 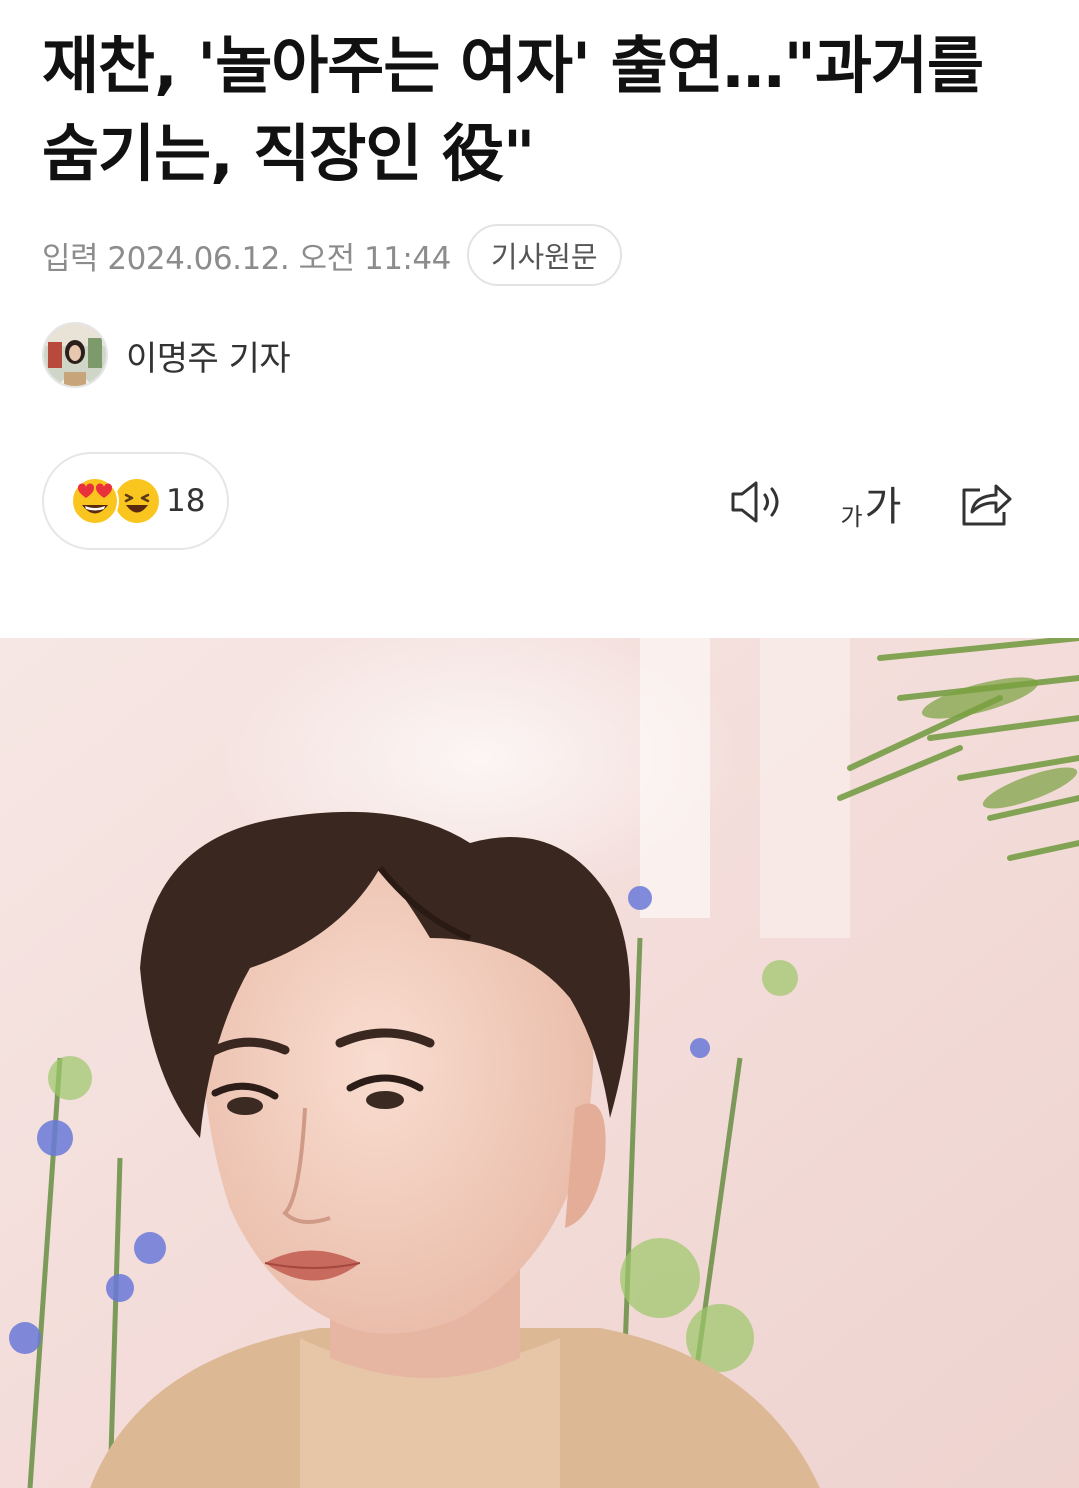 I want to click on font-size-button: 가 가, so click(x=871, y=502).